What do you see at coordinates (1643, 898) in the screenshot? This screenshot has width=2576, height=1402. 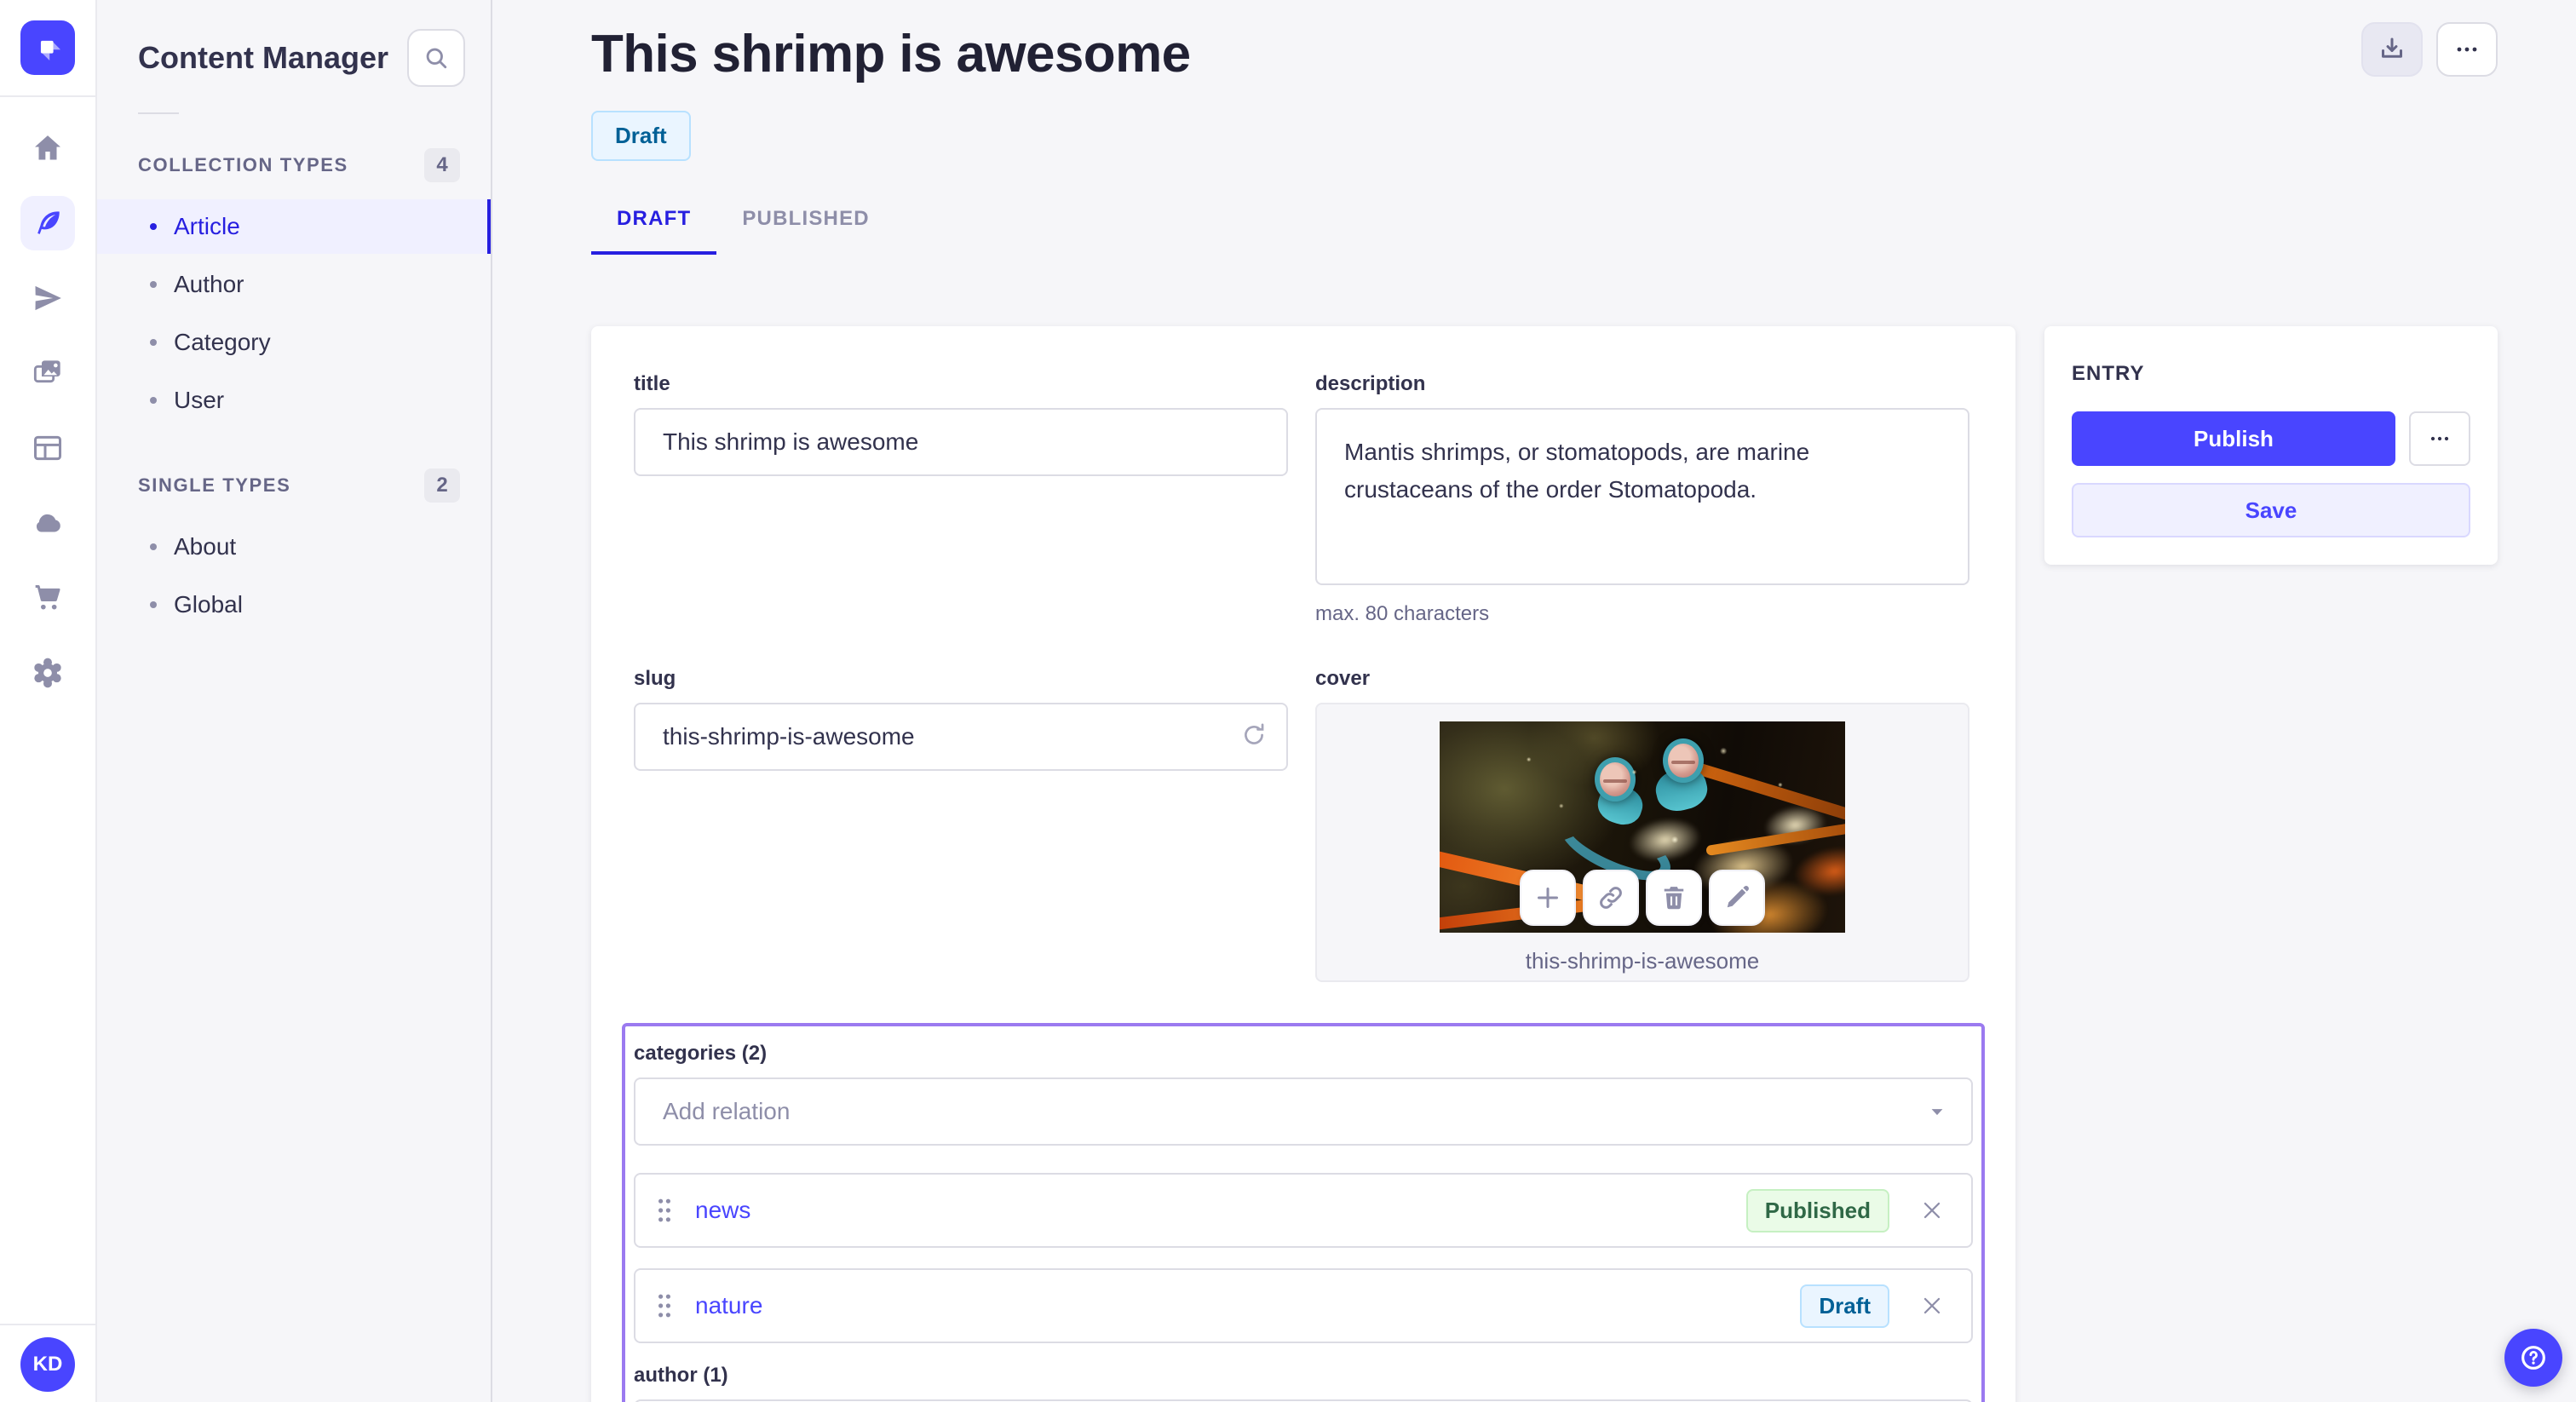 I see `cover-action-bar` at bounding box center [1643, 898].